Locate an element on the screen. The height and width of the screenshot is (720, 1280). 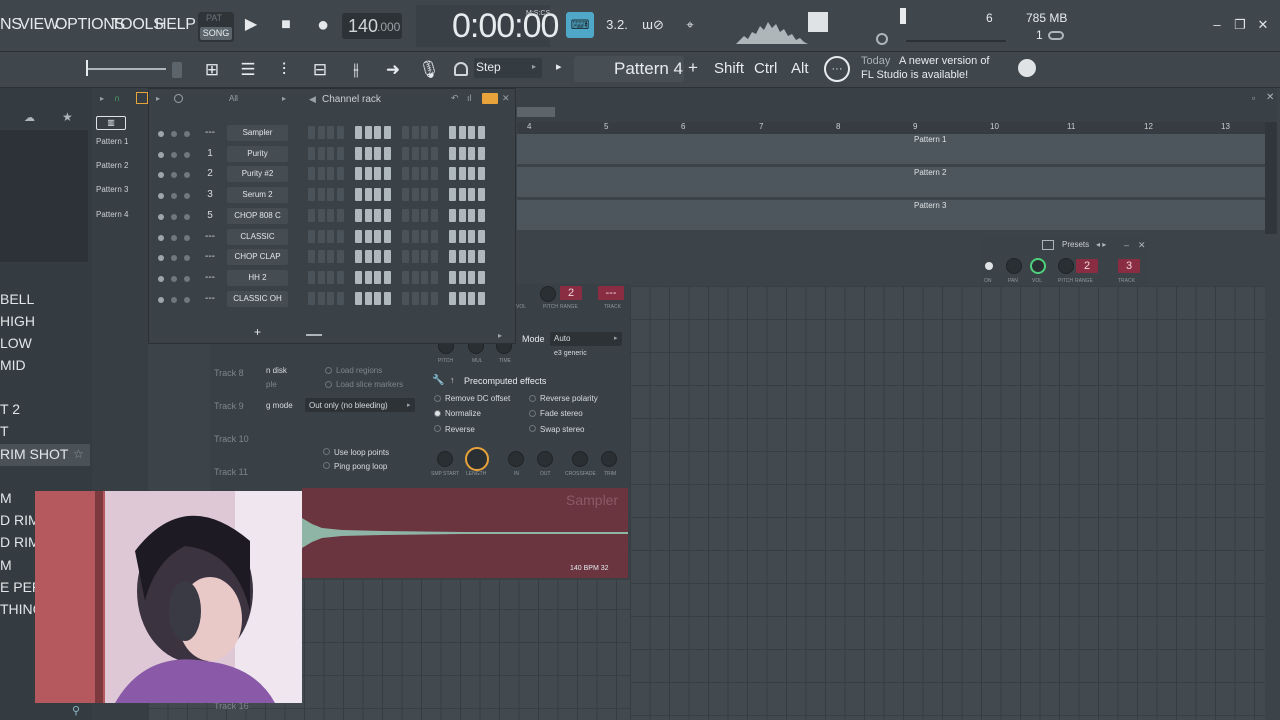
browser-item: LOW is located at coordinates (16, 343).